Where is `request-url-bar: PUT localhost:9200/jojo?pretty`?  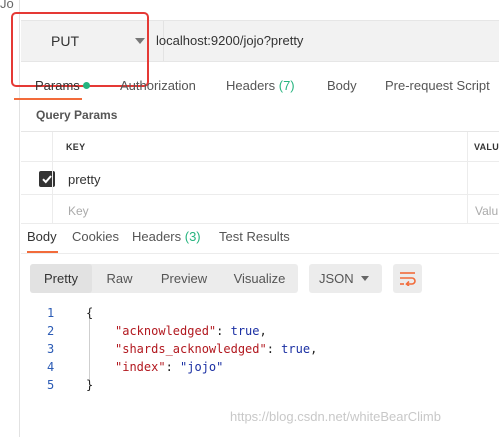 request-url-bar: PUT localhost:9200/jojo?pretty is located at coordinates (260, 41).